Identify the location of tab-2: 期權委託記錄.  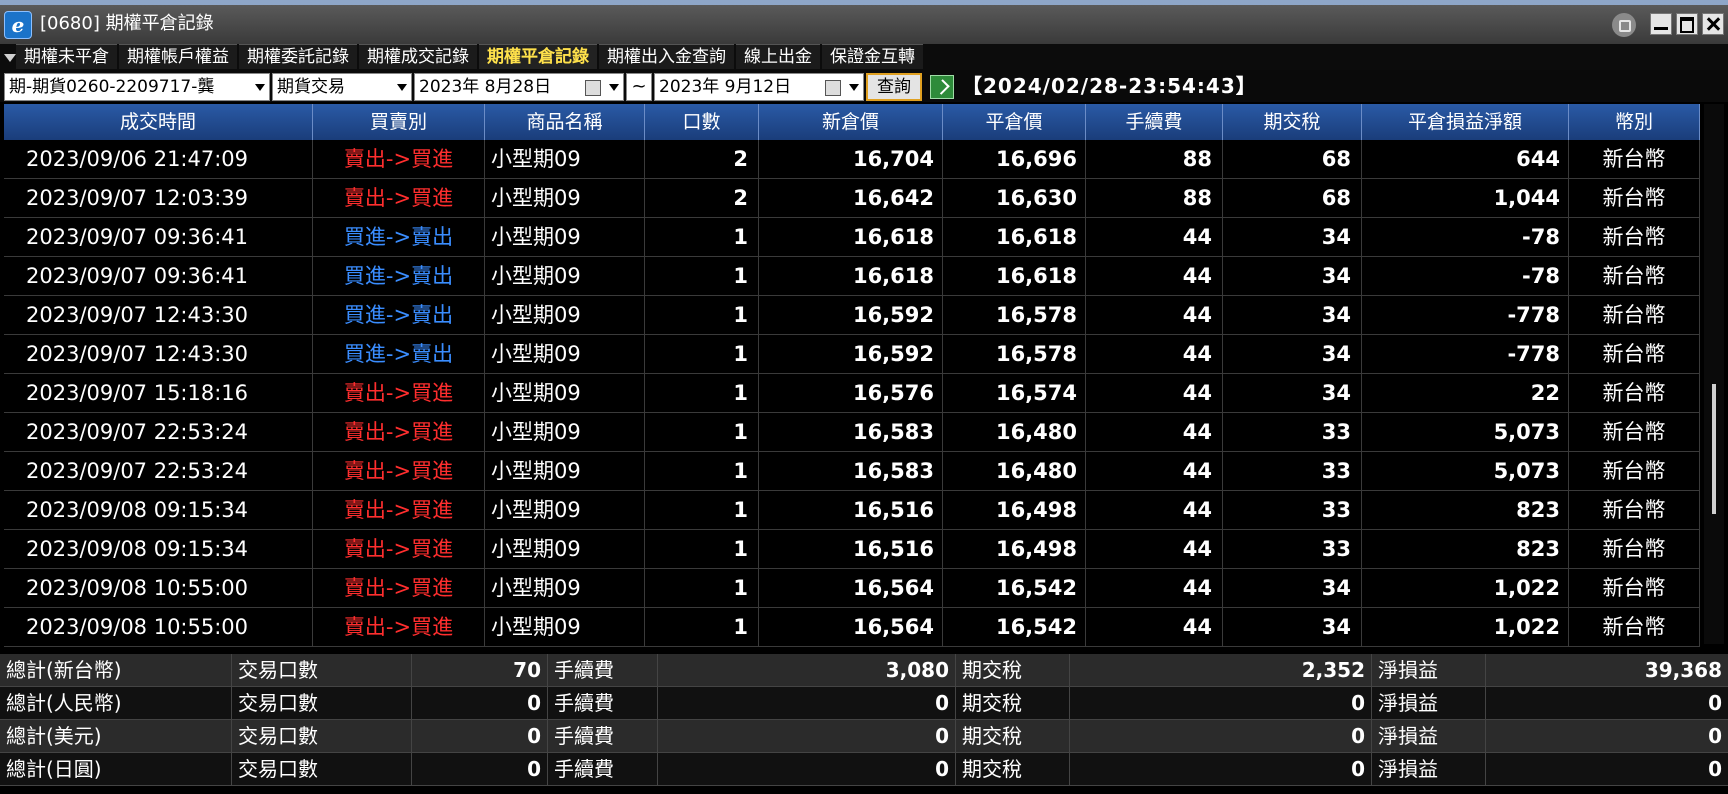
(298, 56).